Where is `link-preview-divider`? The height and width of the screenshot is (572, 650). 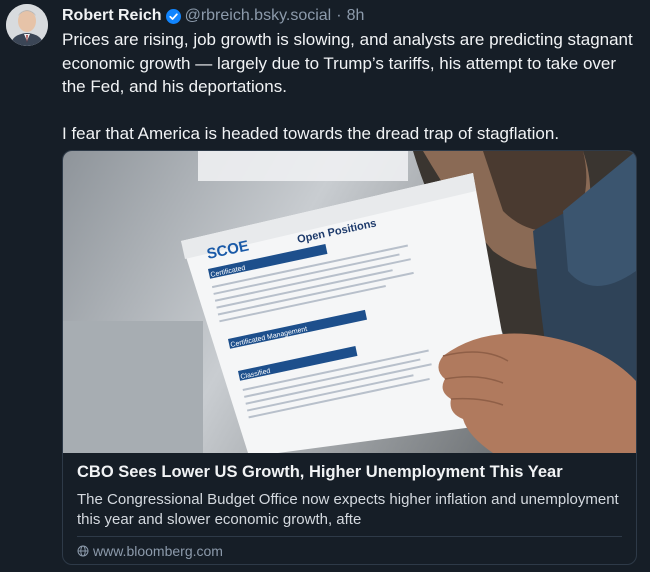 link-preview-divider is located at coordinates (349, 536).